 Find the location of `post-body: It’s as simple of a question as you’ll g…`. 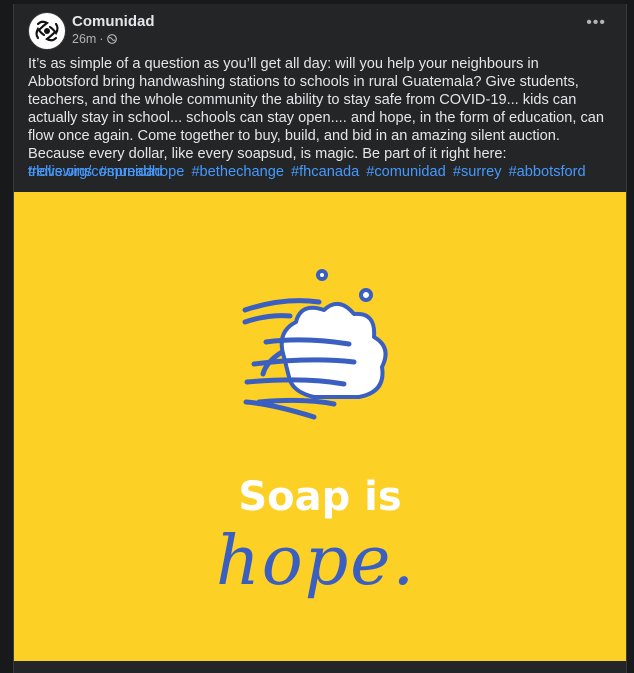

post-body: It’s as simple of a question as you’ll g… is located at coordinates (316, 109).